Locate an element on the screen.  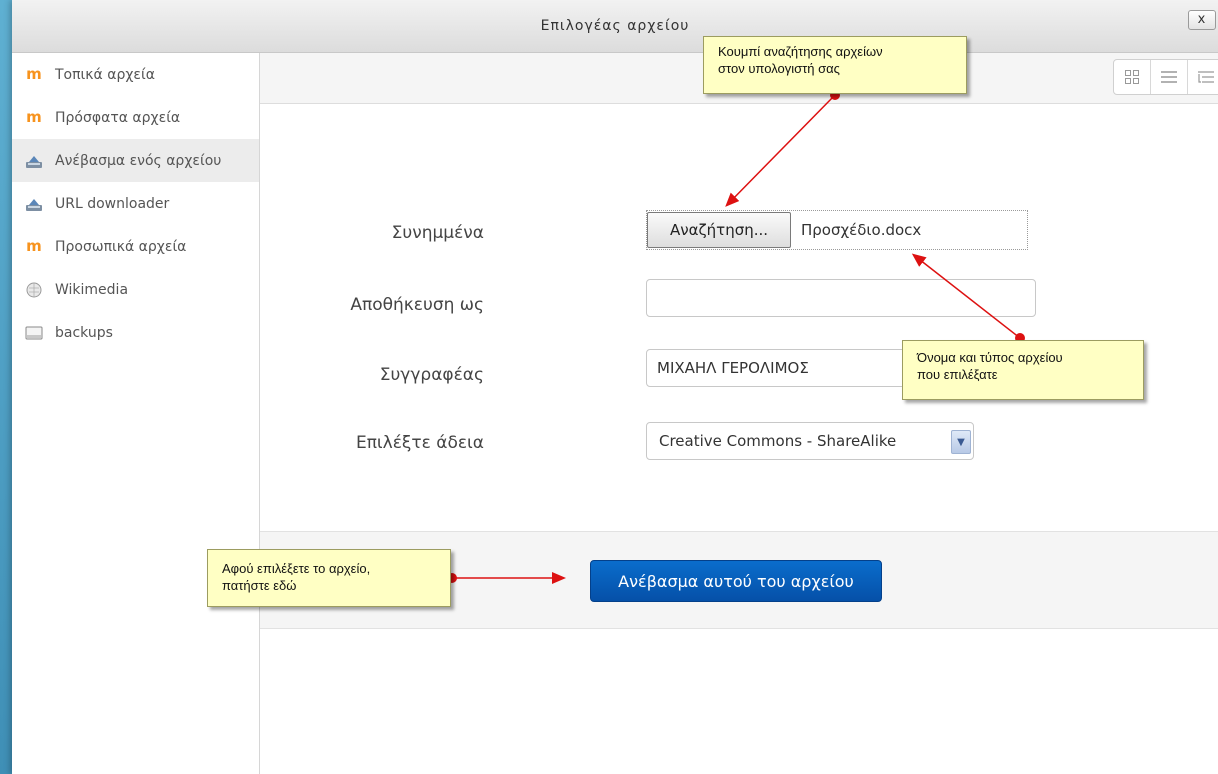
license-select: Creative Commons - ShareAlike ▼ is located at coordinates (810, 441).